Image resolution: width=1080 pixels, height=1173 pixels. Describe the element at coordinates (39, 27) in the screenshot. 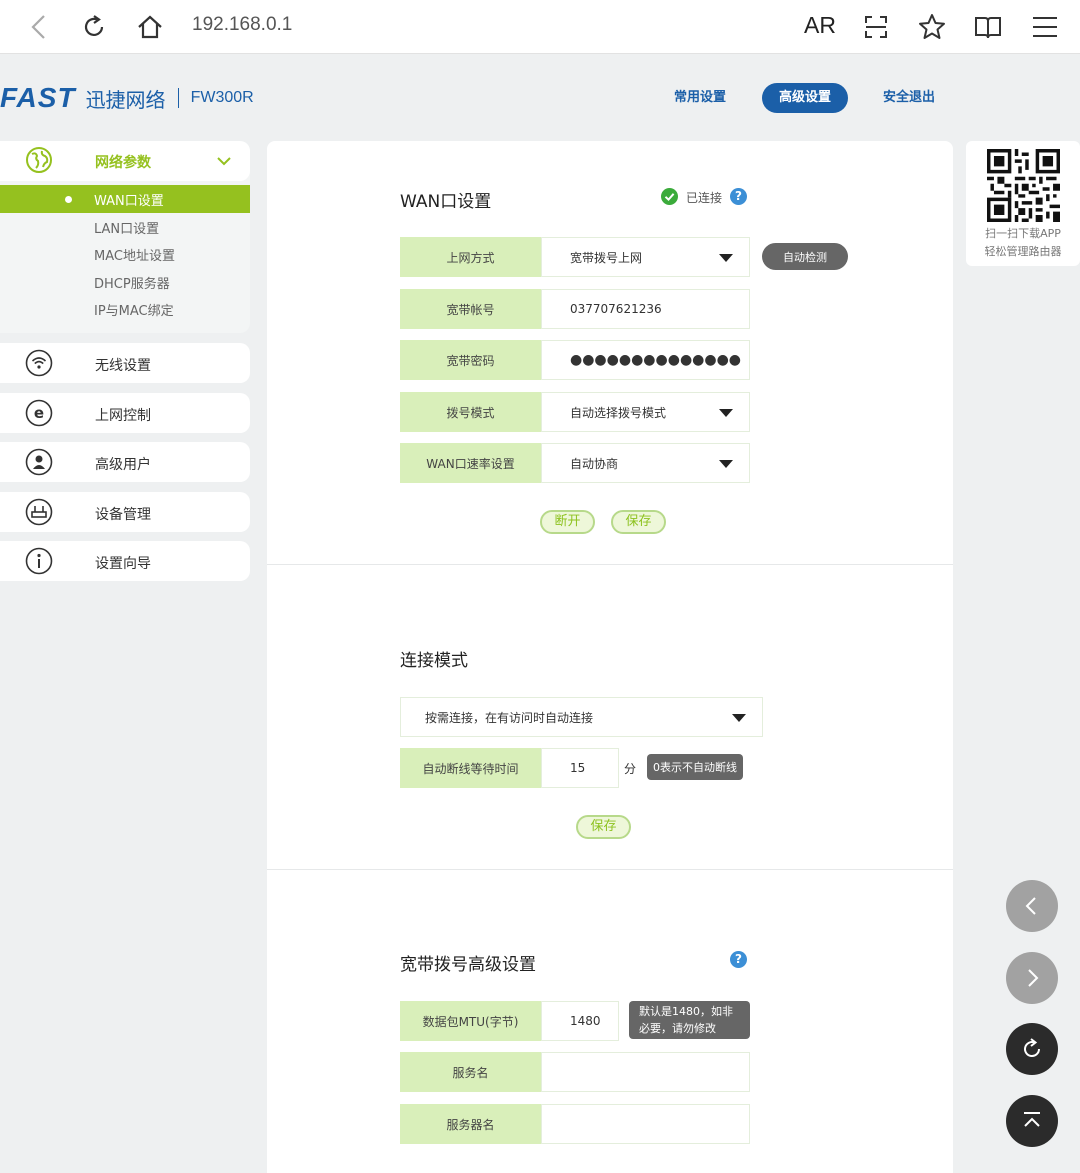

I see `back-icon` at that location.